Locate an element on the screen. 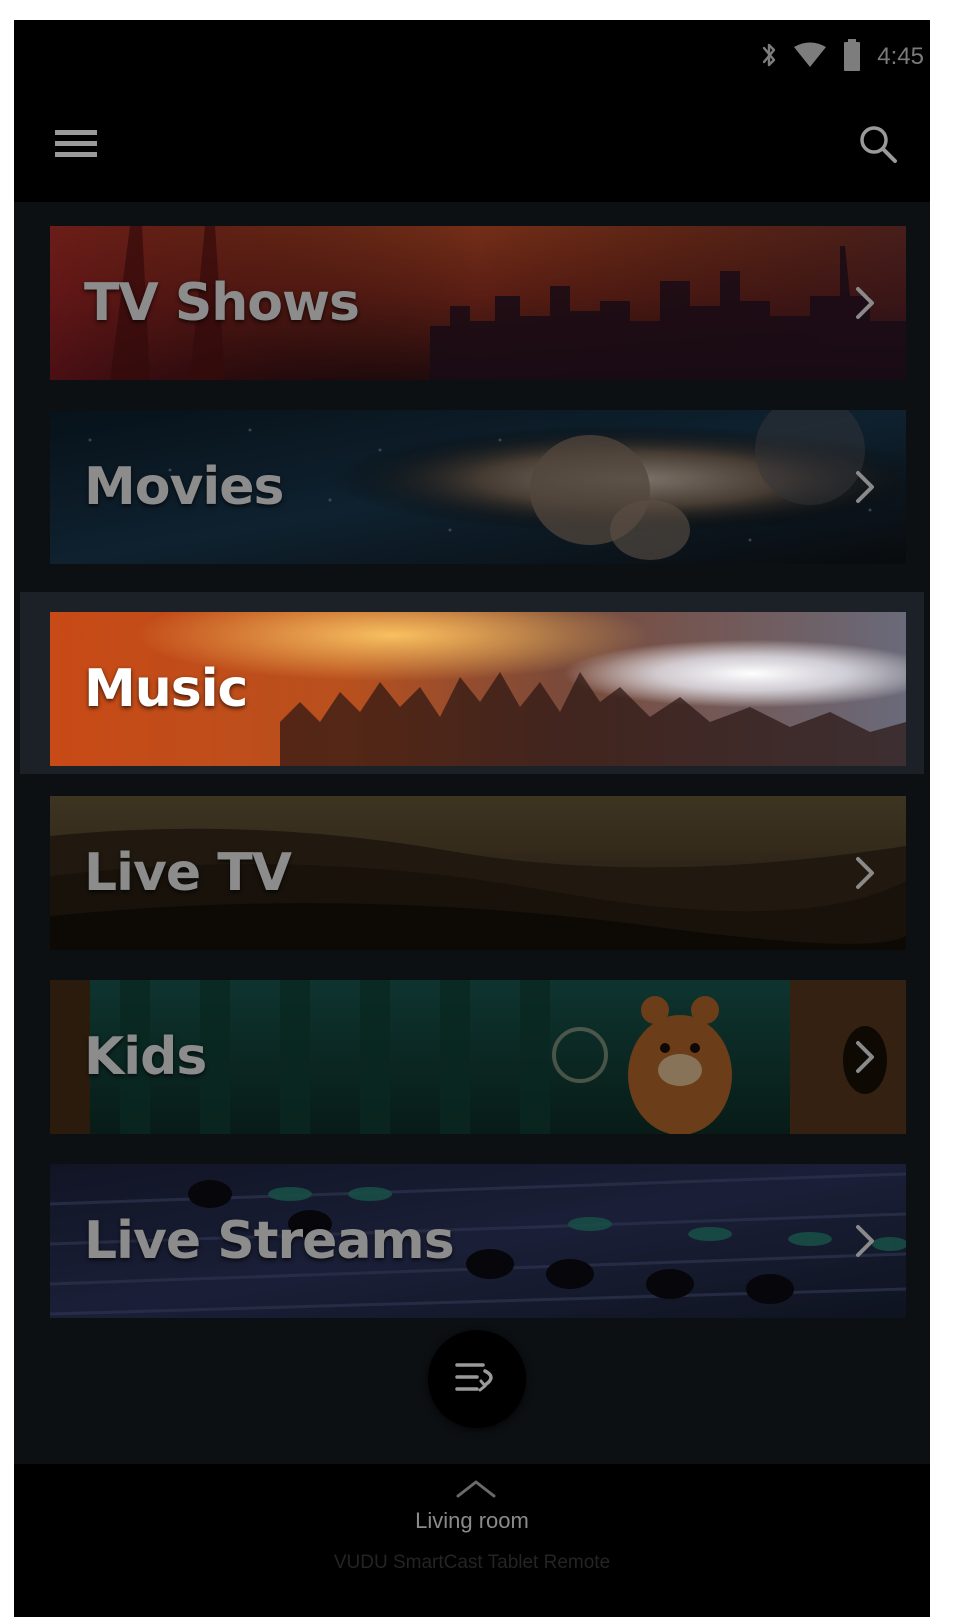 The width and height of the screenshot is (959, 1617). category-label: Live TV is located at coordinates (188, 873).